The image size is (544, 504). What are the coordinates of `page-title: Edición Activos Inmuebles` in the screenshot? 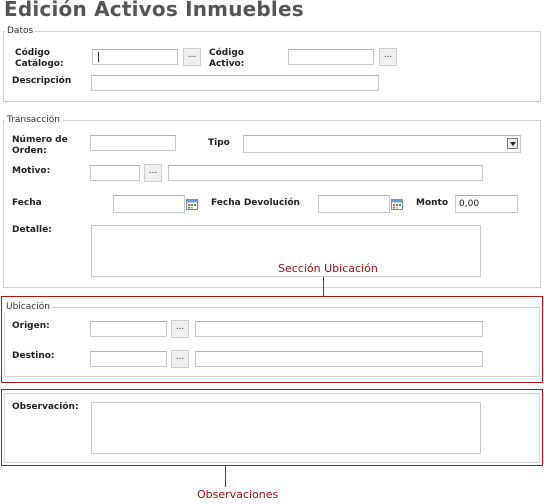 It's located at (154, 10).